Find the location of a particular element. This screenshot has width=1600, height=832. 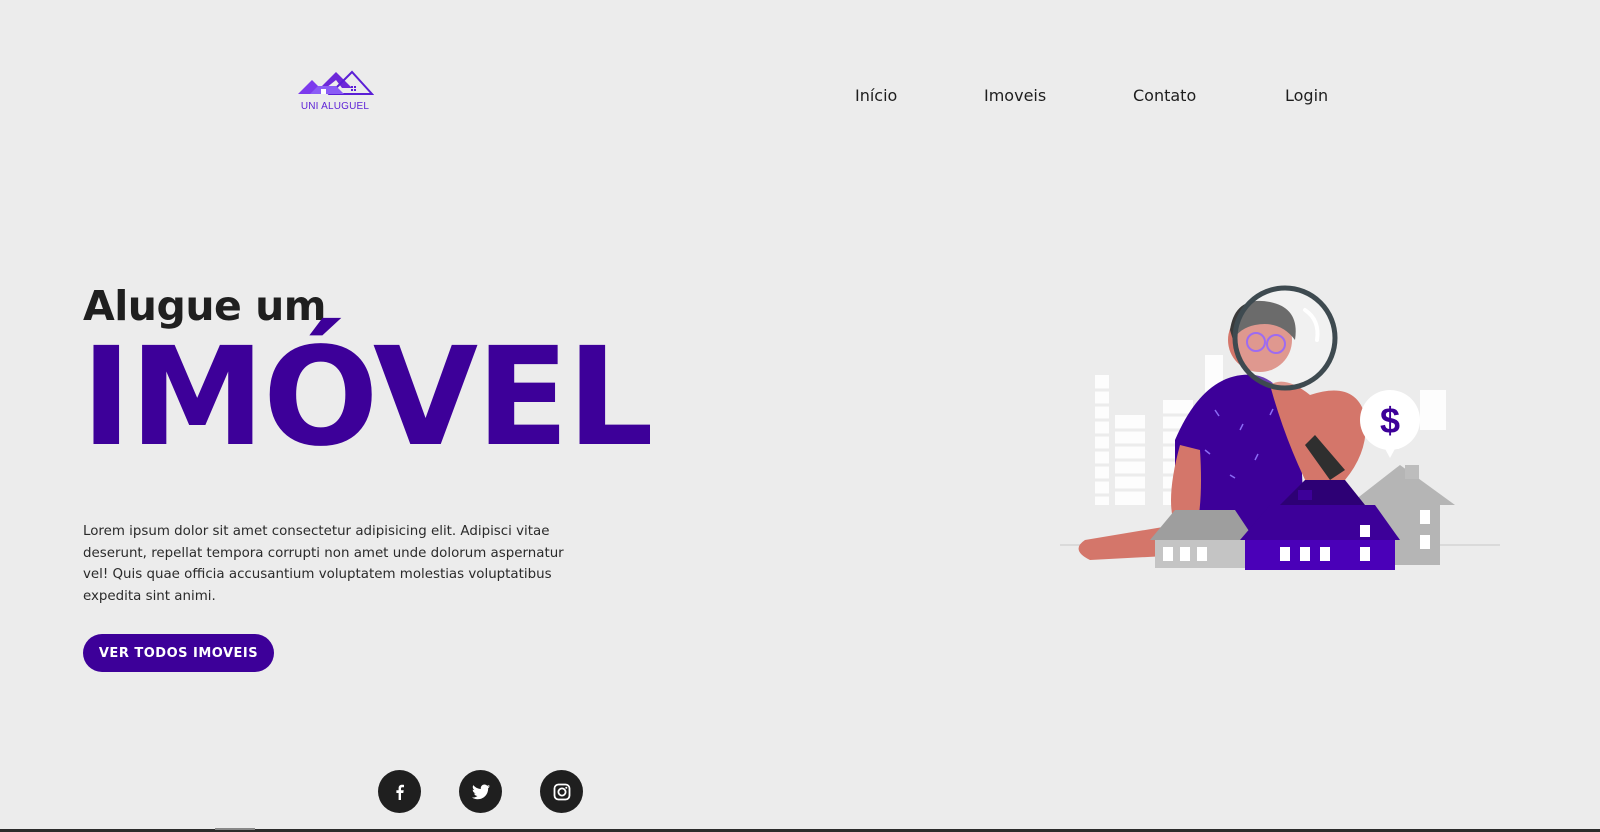

twitter-button is located at coordinates (480, 791).